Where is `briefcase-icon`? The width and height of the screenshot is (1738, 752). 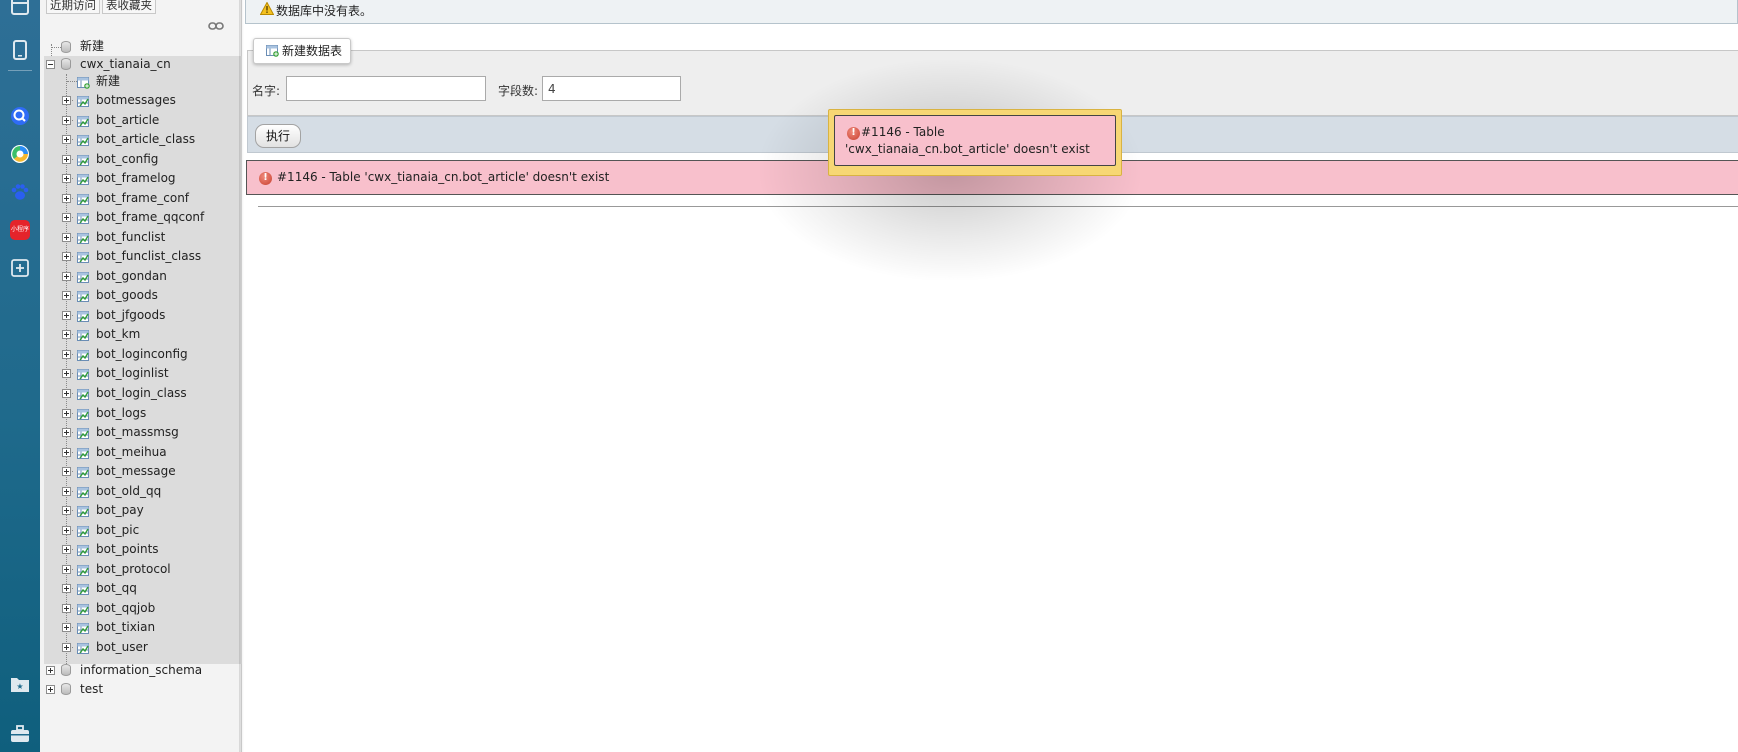
briefcase-icon is located at coordinates (20, 734).